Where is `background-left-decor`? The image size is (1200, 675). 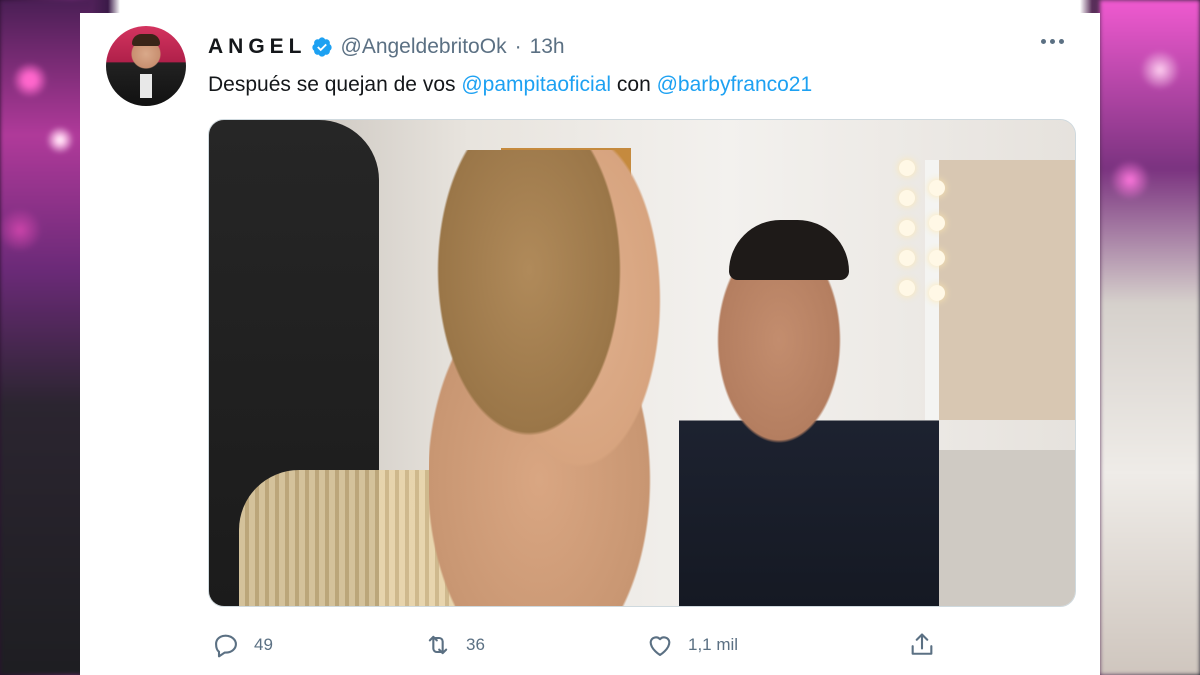 background-left-decor is located at coordinates (46, 337).